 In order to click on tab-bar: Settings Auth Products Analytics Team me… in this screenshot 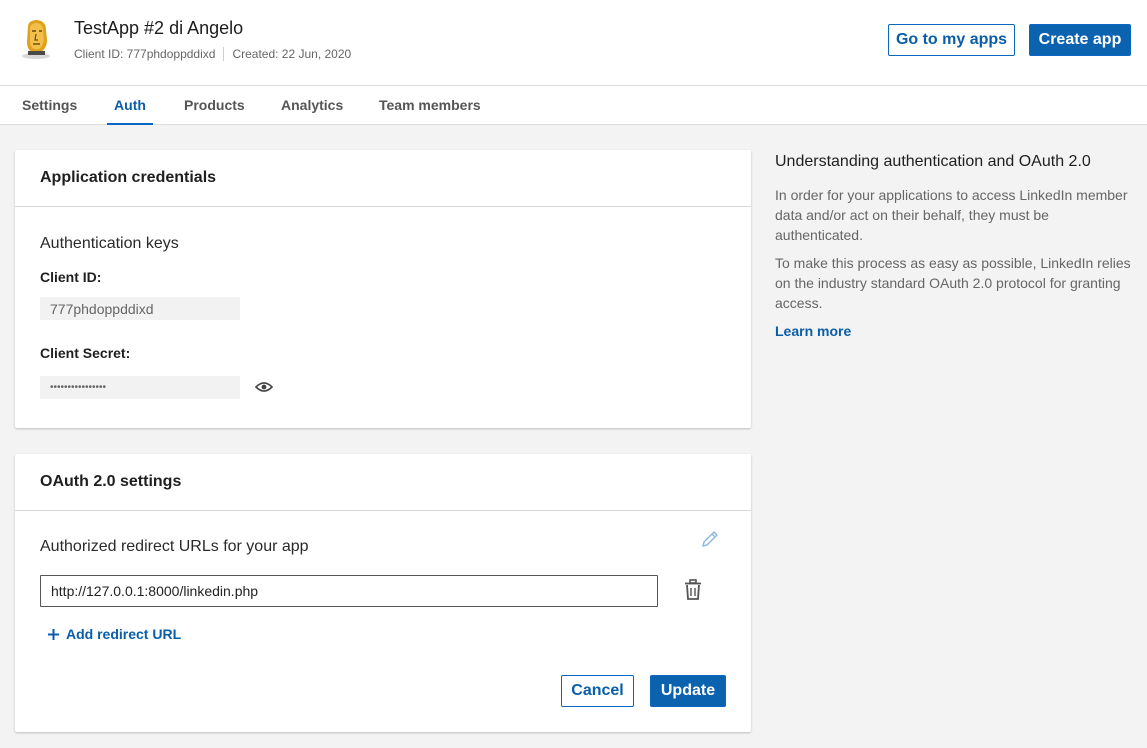, I will do `click(573, 105)`.